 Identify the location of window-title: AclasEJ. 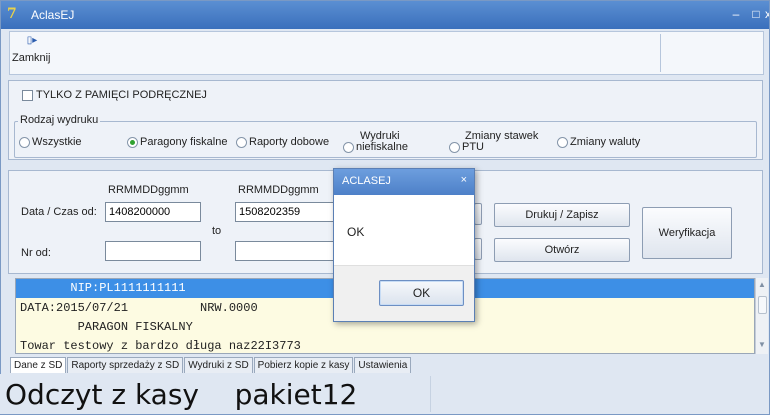
(53, 15).